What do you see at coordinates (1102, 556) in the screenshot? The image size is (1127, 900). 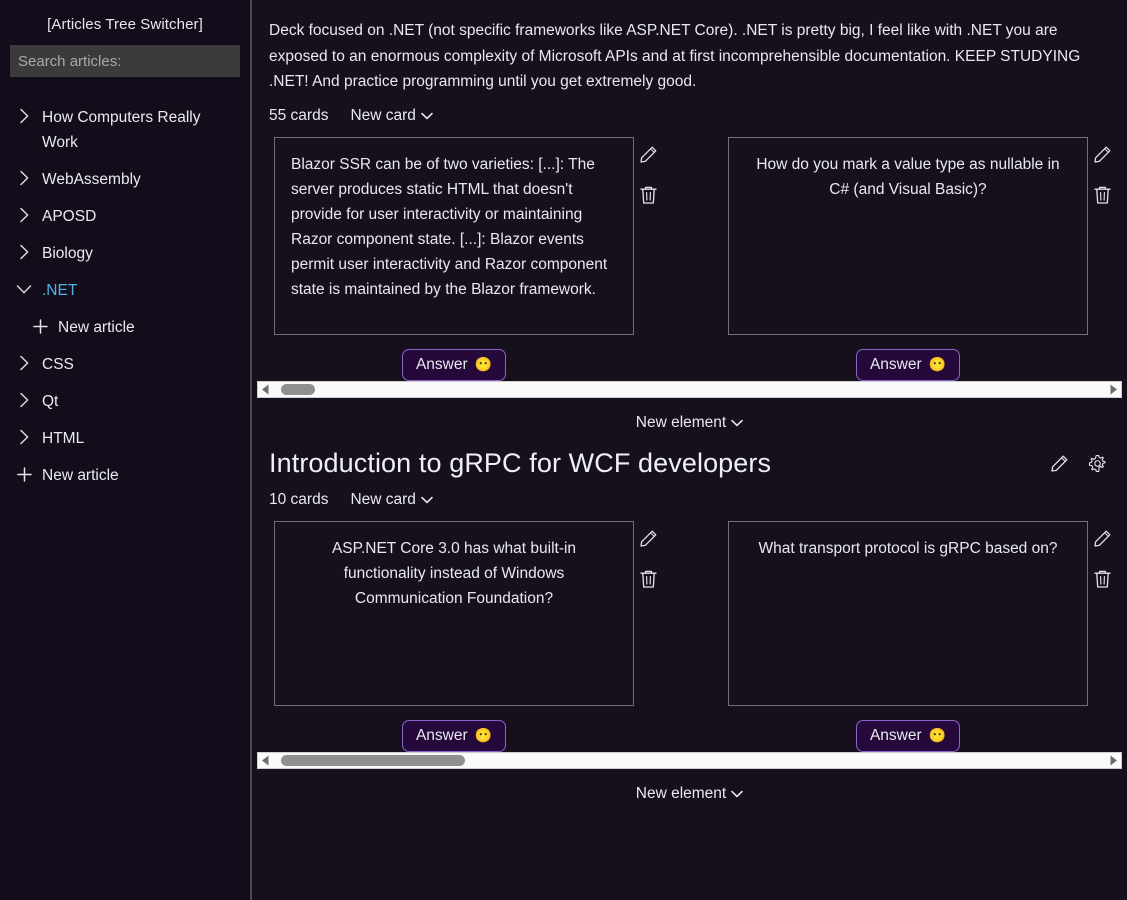 I see `card-actions` at bounding box center [1102, 556].